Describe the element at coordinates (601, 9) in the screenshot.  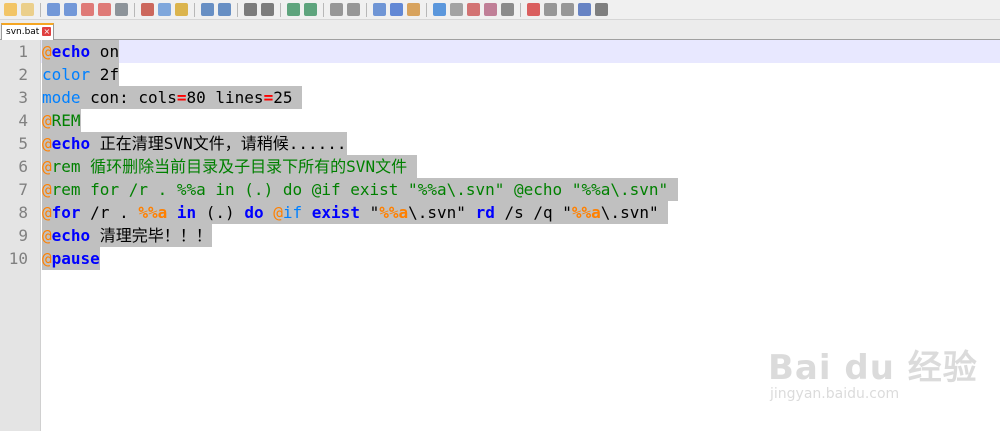
I see `save-macro-icon` at that location.